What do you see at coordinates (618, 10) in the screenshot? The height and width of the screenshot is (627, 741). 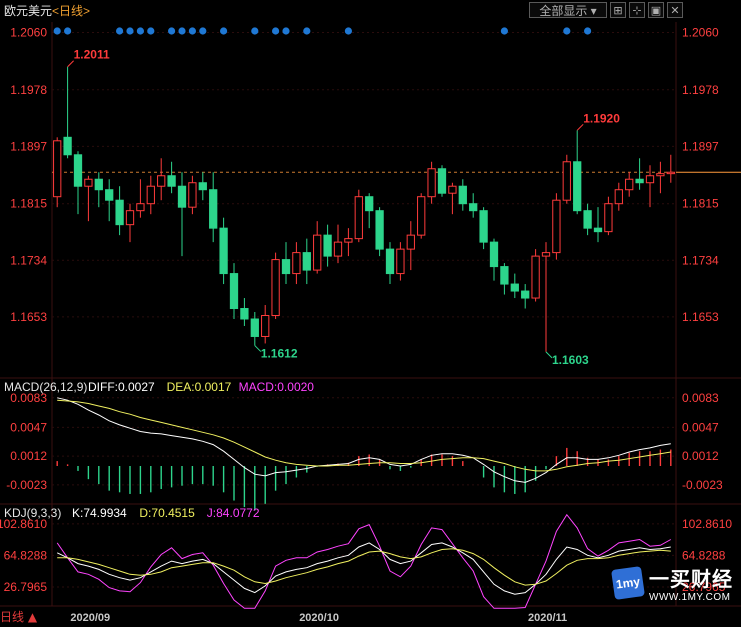 I see `zoom-fit-icon: ⊞` at bounding box center [618, 10].